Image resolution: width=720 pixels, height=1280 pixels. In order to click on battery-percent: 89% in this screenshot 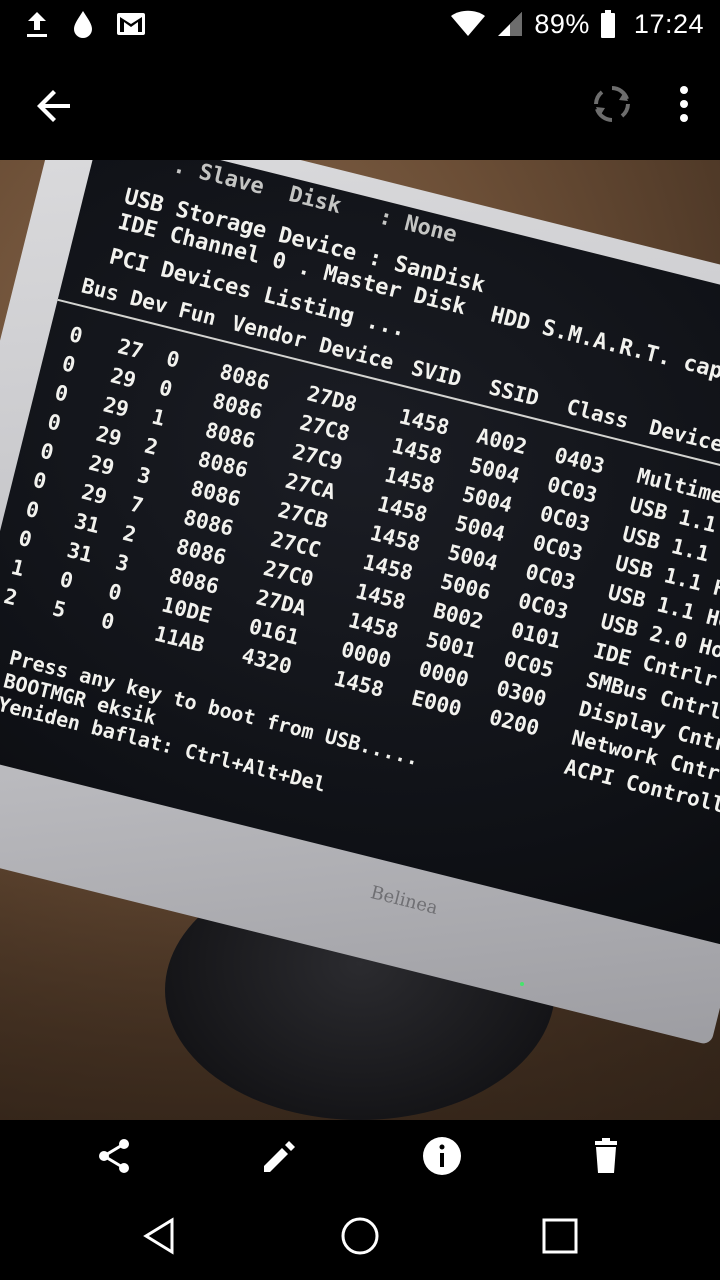, I will do `click(562, 23)`.